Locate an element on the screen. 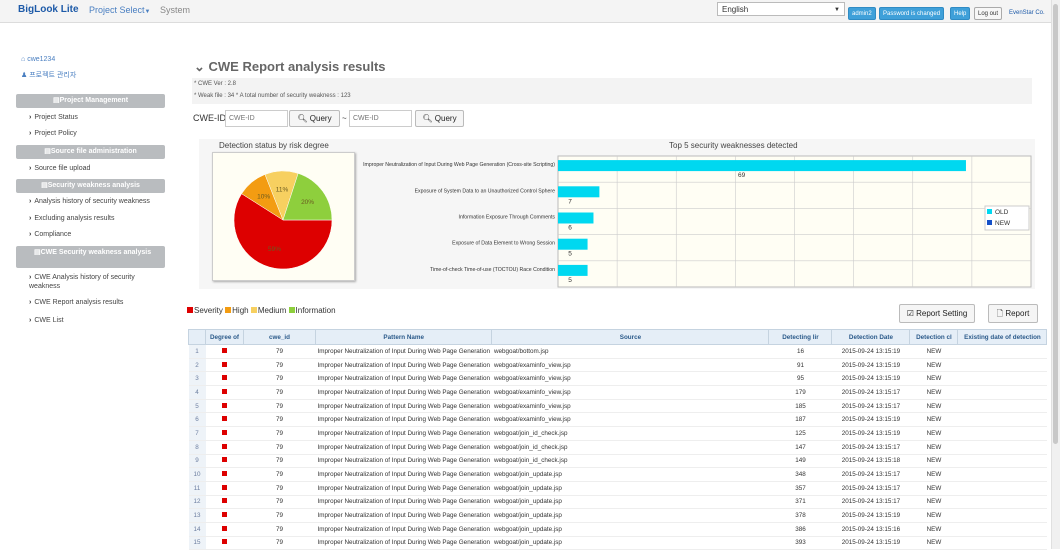 This screenshot has height=550, width=1060. header-source: Source is located at coordinates (630, 337).